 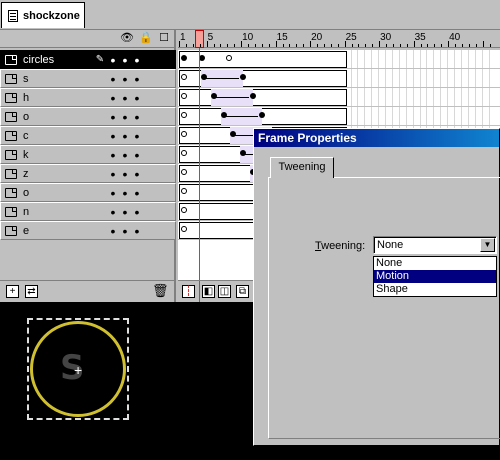 What do you see at coordinates (435, 289) in the screenshot?
I see `tweening-option: Shape` at bounding box center [435, 289].